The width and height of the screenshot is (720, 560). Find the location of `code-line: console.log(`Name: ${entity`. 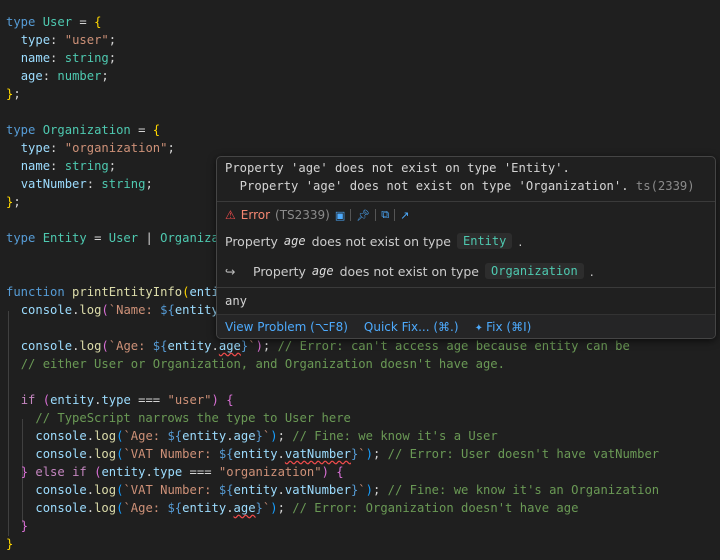

code-line: console.log(`Name: ${entity is located at coordinates (119, 310).